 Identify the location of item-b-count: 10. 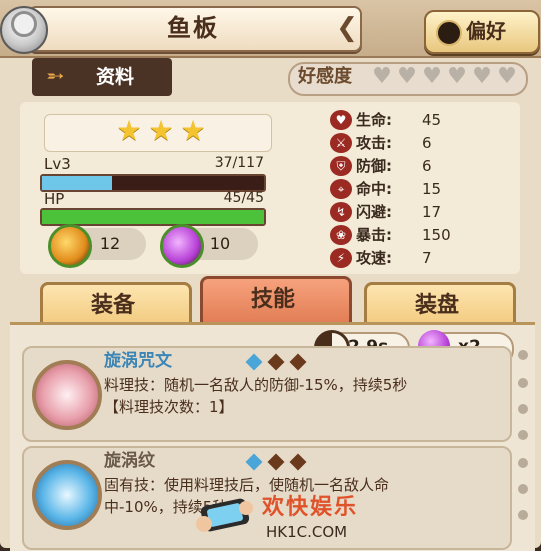
(220, 243).